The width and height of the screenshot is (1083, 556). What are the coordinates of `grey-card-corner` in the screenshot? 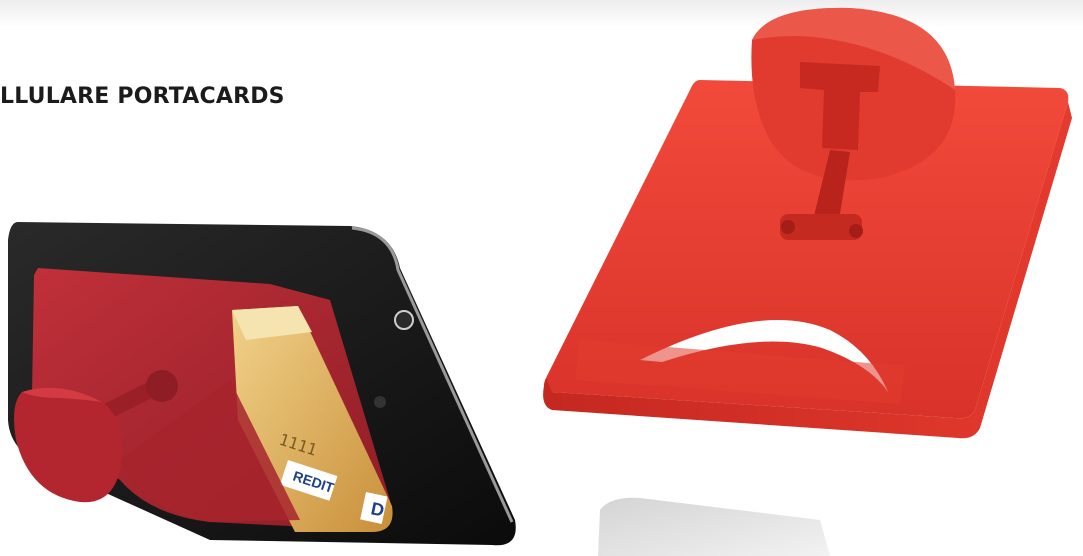 It's located at (714, 526).